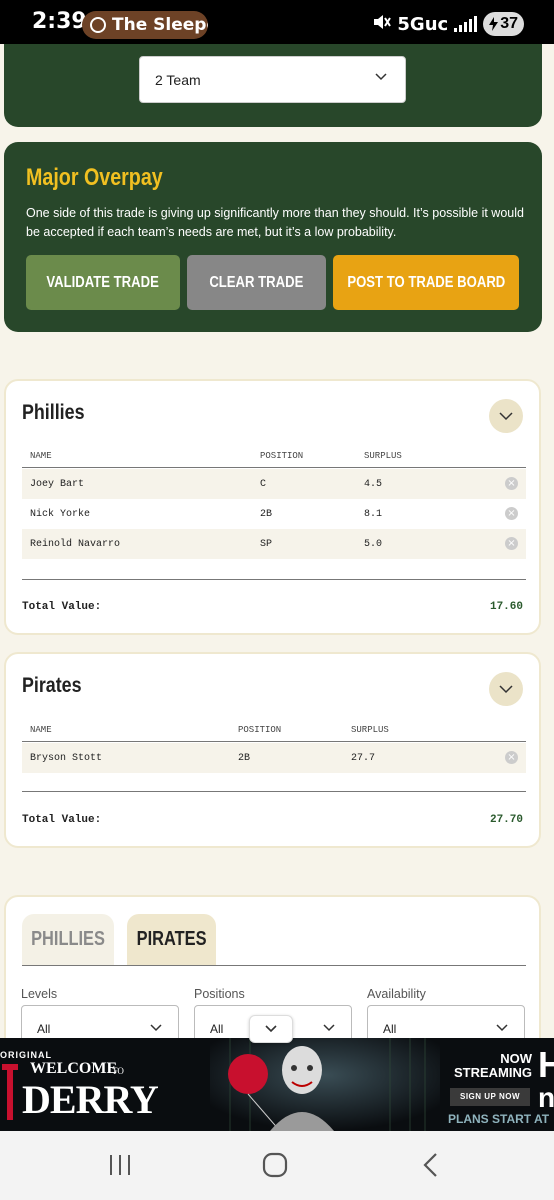  Describe the element at coordinates (499, 1119) in the screenshot. I see `ad-plans-text: PLANS START AT` at that location.